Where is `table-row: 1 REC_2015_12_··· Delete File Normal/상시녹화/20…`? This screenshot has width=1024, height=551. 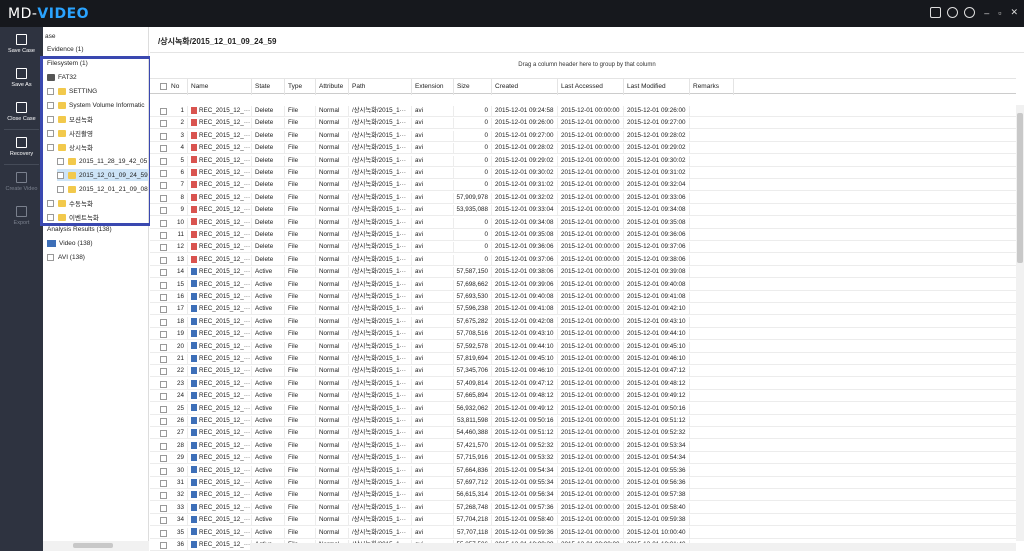 table-row: 1 REC_2015_12_··· Delete File Normal/상시녹화/20… is located at coordinates (583, 111).